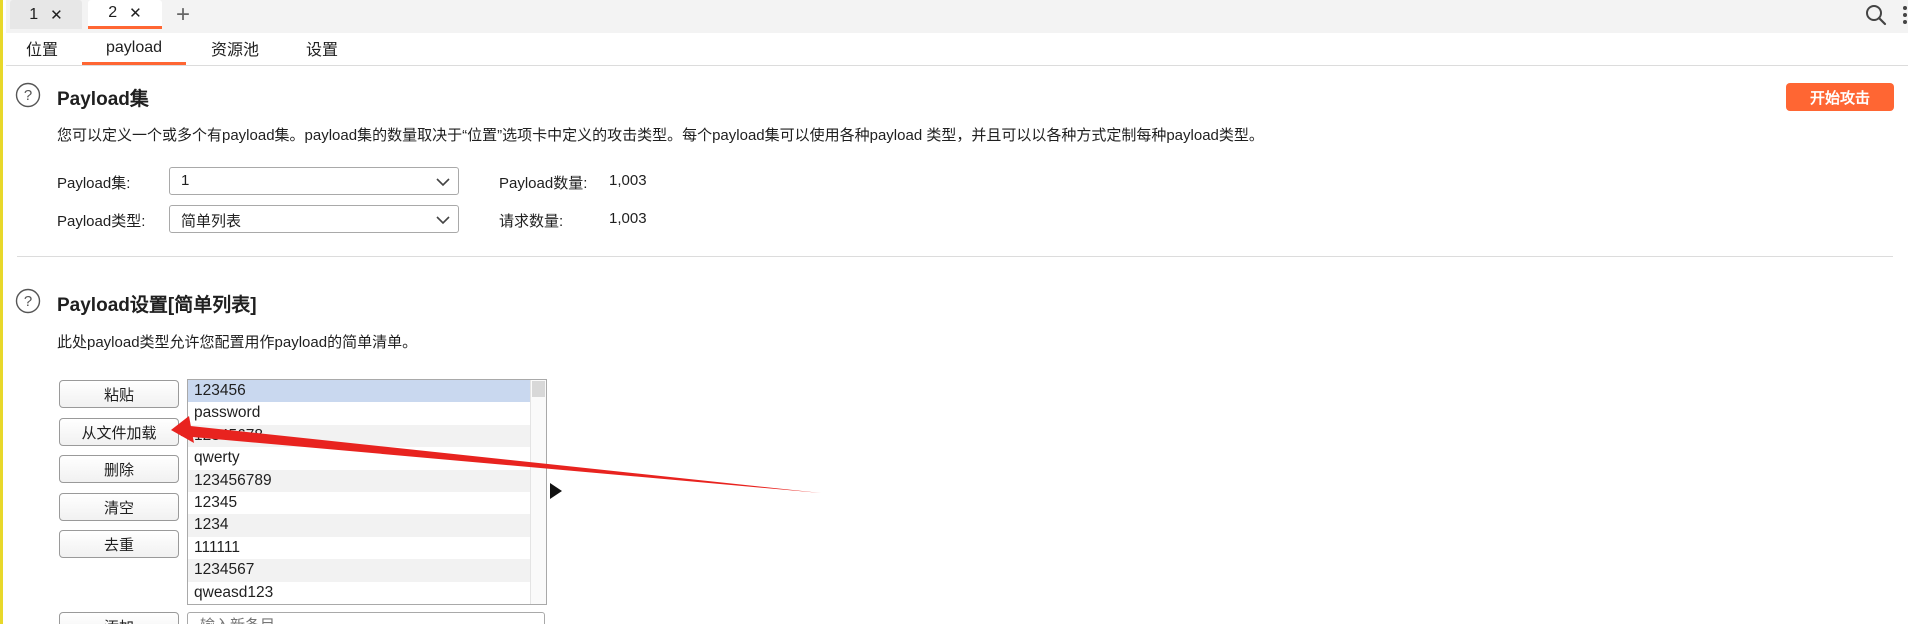  I want to click on request-count-label: 请求数量:, so click(531, 221).